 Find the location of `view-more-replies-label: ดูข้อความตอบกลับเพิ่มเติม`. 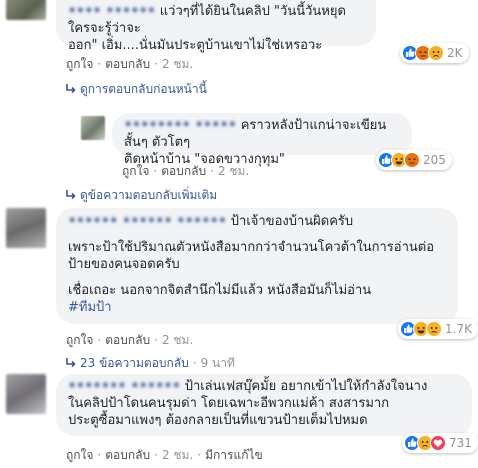

view-more-replies-label: ดูข้อความตอบกลับเพิ่มเติม is located at coordinates (149, 195).